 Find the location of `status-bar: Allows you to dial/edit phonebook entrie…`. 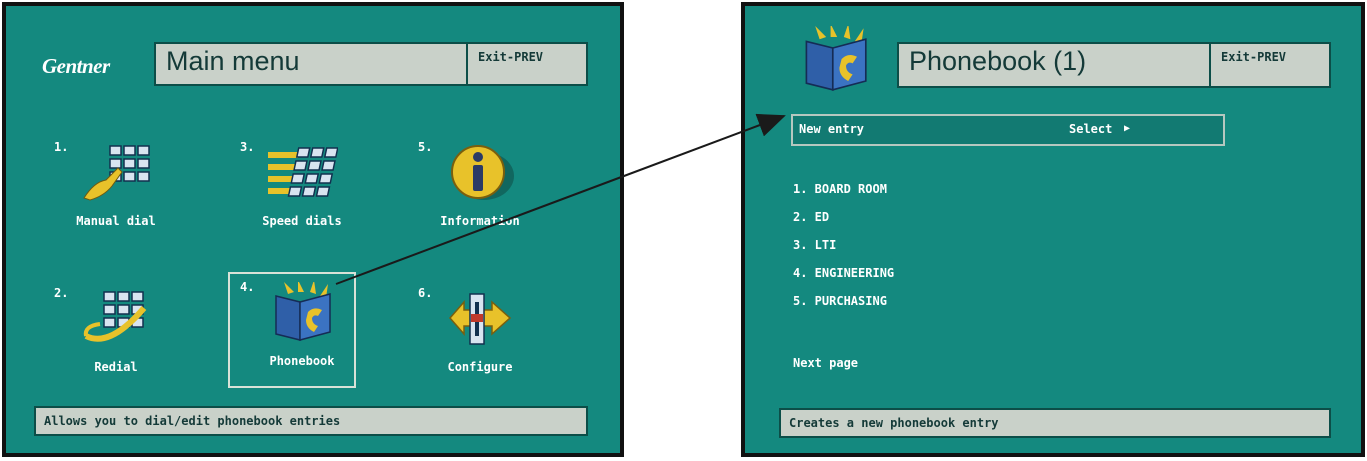

status-bar: Allows you to dial/edit phonebook entrie… is located at coordinates (311, 421).